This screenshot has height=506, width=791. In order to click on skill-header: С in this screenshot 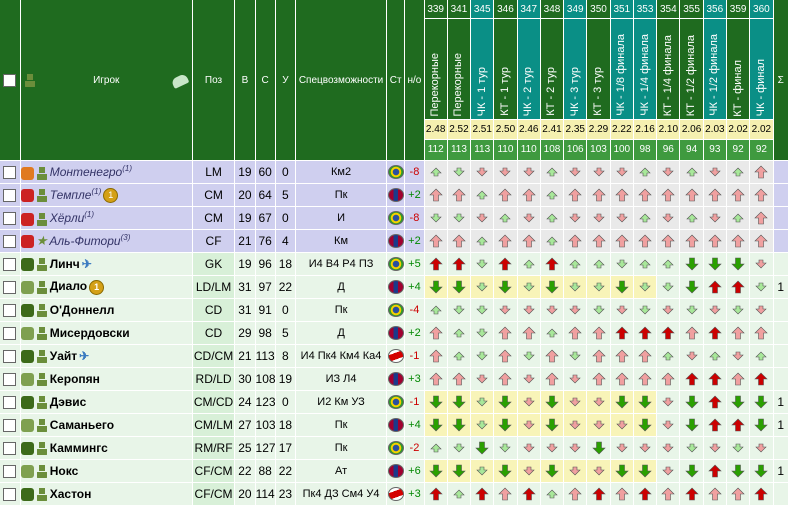, I will do `click(265, 80)`.